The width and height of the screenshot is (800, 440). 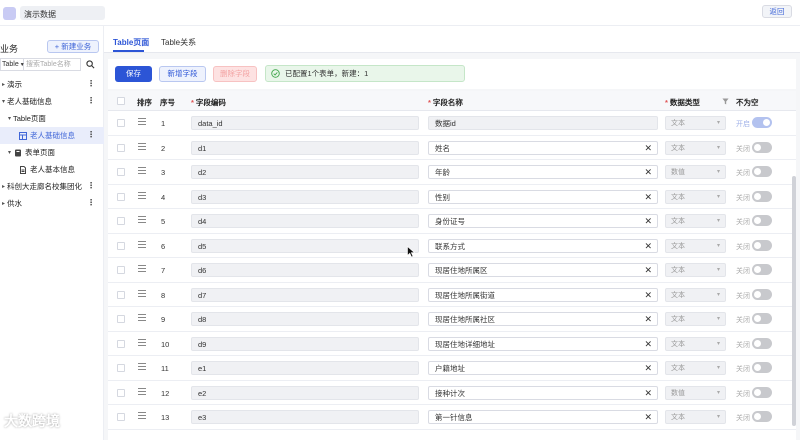 What do you see at coordinates (90, 64) in the screenshot?
I see `search-icon` at bounding box center [90, 64].